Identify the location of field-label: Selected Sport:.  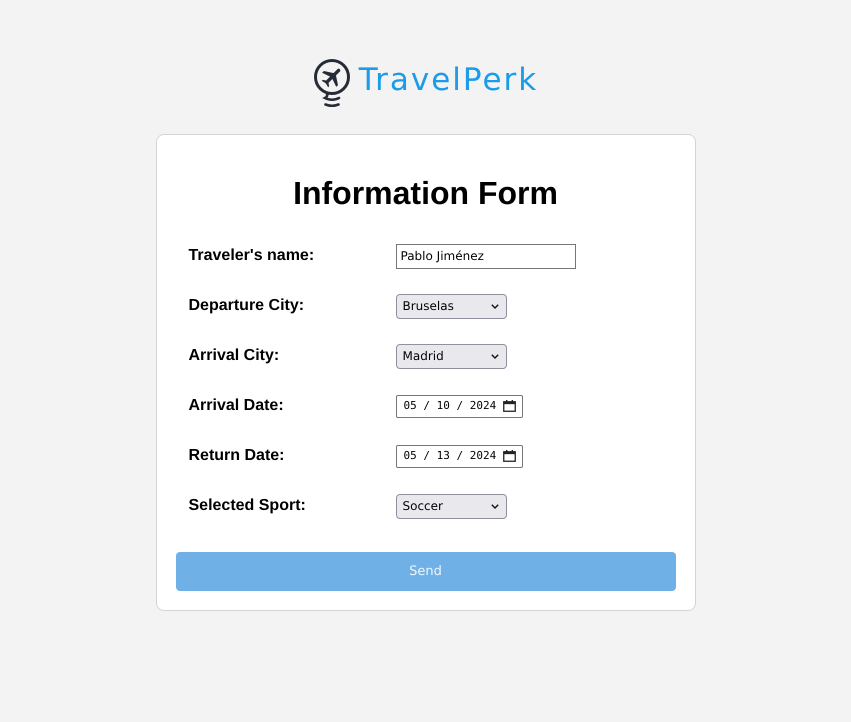
(247, 506).